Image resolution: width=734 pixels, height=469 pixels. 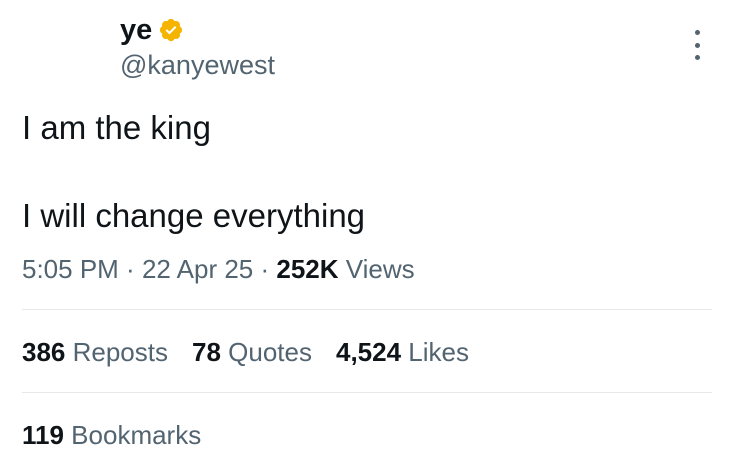 I want to click on reposts-stat: 386 Reposts, so click(x=95, y=352).